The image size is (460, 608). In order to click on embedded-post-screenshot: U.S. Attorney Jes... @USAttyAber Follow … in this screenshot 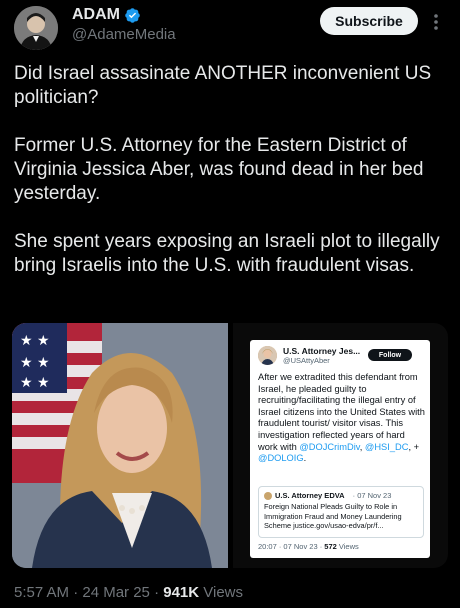, I will do `click(340, 449)`.